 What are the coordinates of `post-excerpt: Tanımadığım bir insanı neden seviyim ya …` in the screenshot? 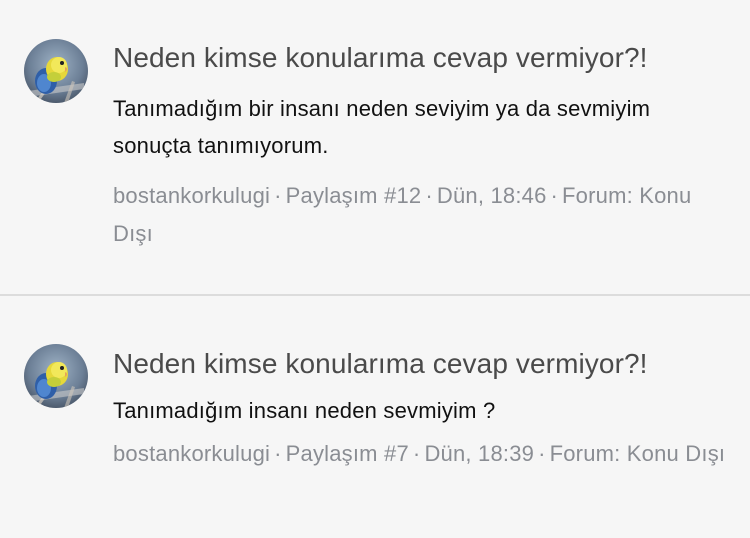 It's located at (382, 127).